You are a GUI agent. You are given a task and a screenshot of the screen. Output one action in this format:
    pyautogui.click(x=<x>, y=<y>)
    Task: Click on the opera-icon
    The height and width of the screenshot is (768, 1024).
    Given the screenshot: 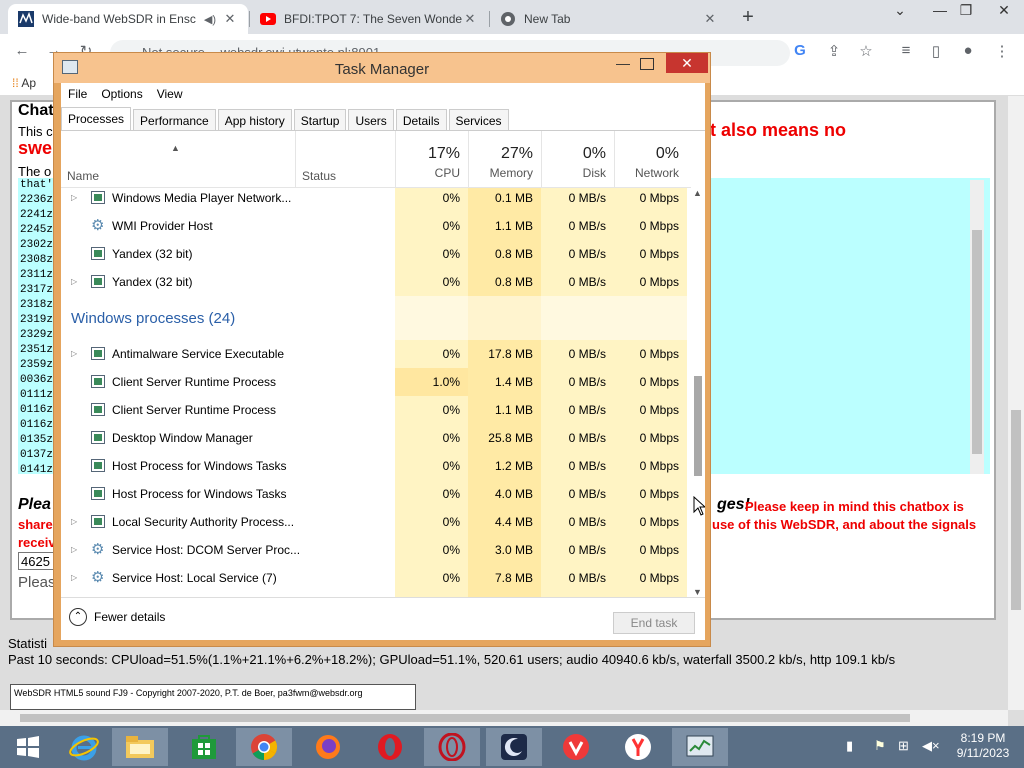 What is the action you would take?
    pyautogui.click(x=390, y=747)
    